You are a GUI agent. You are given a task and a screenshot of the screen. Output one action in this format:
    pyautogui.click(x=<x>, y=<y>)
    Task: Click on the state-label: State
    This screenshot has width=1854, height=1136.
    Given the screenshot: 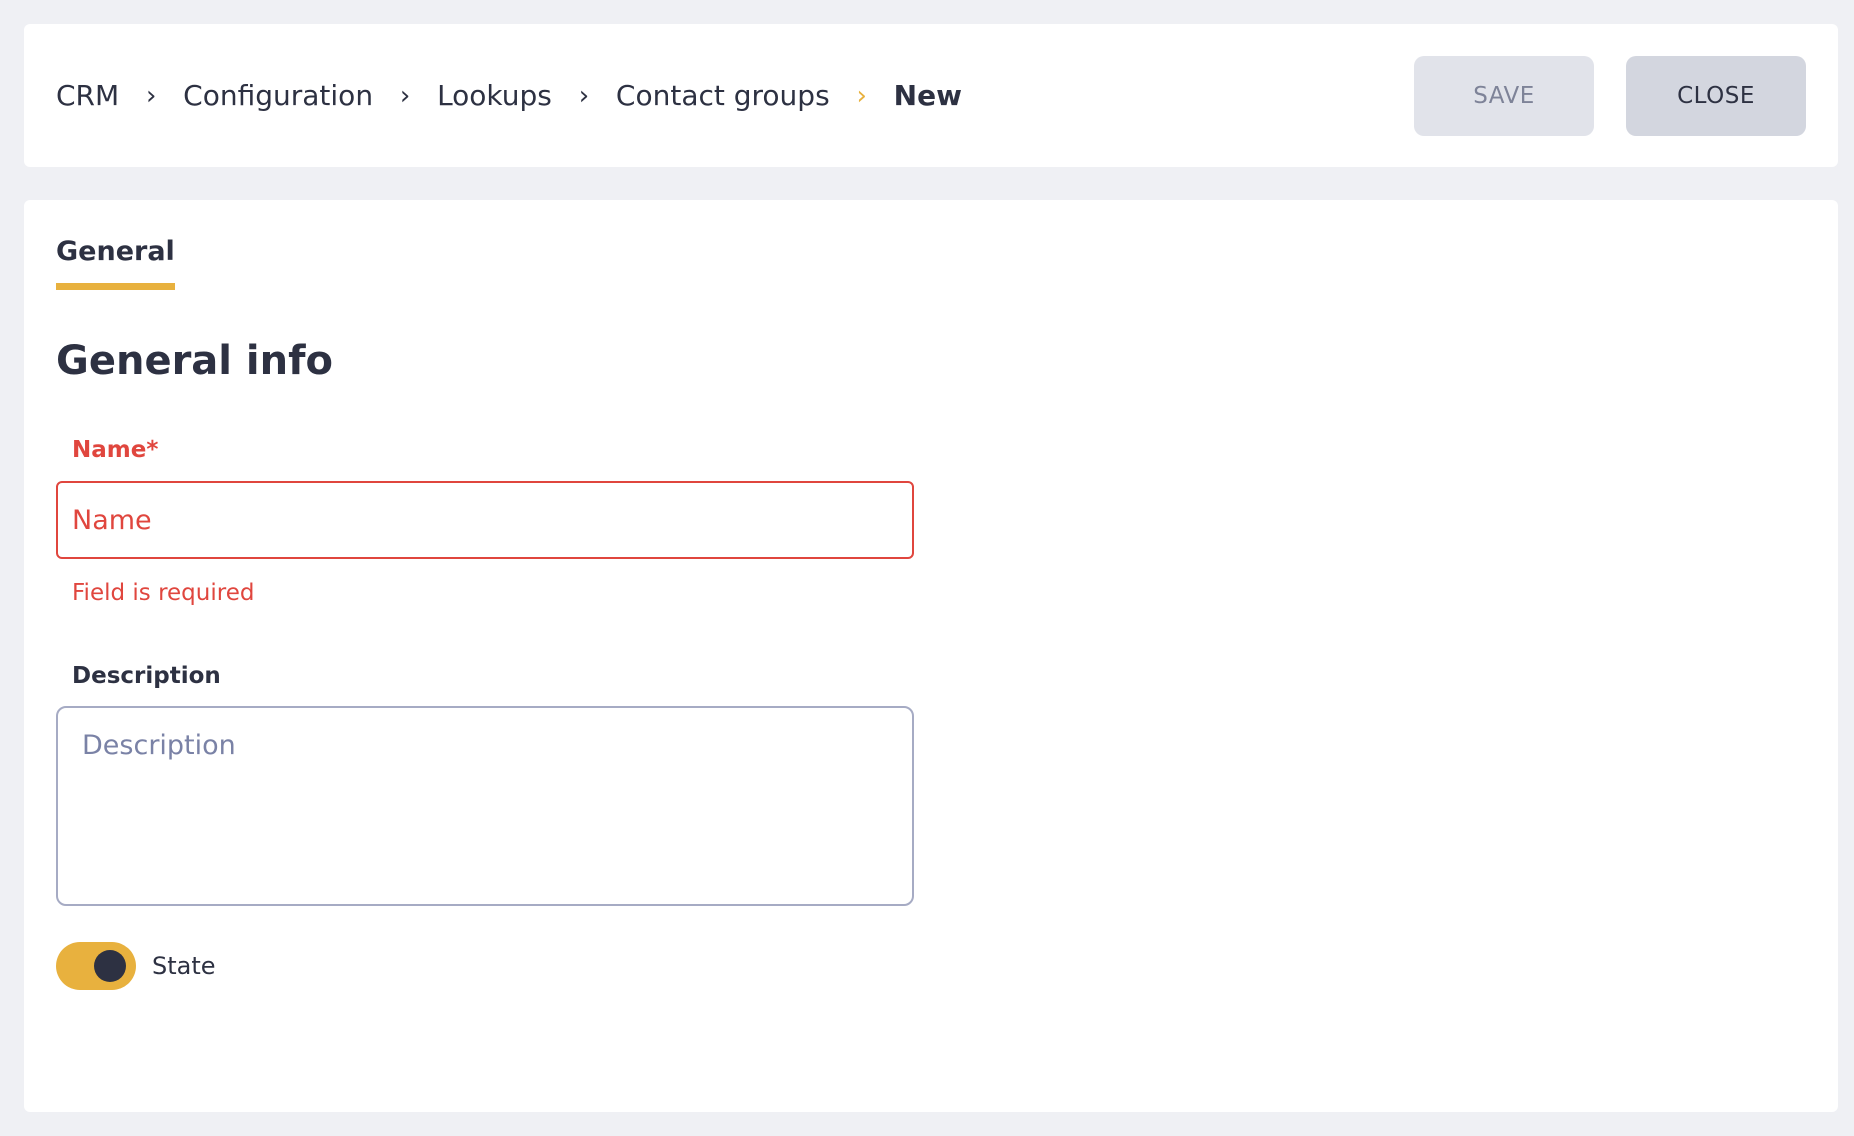 What is the action you would take?
    pyautogui.click(x=184, y=966)
    